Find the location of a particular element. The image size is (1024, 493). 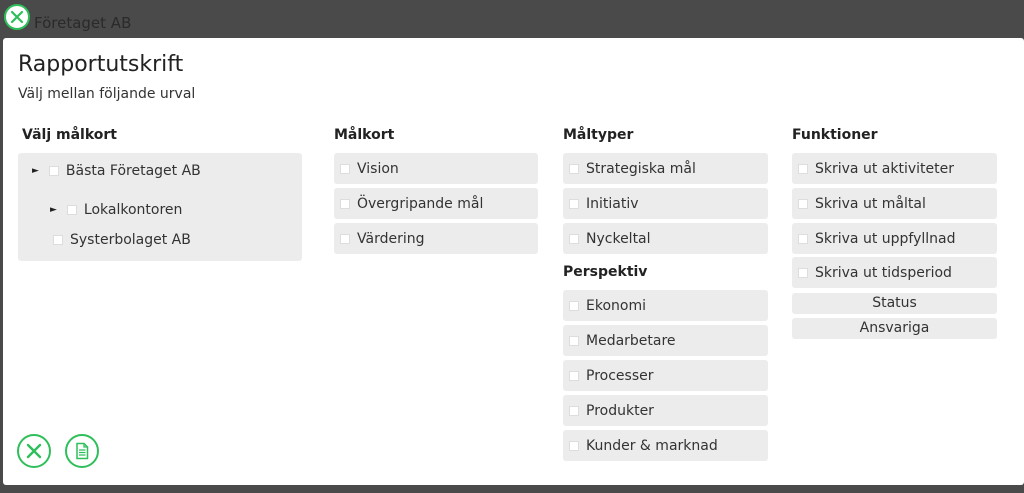

option-skriva-ut-uppfyllnad: Skriva ut uppfyllnad is located at coordinates (894, 238).